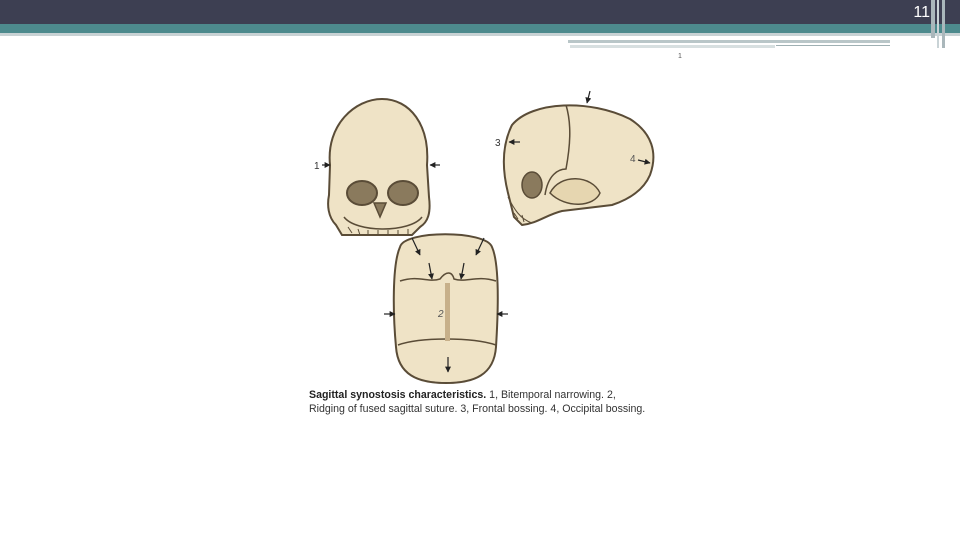 This screenshot has width=960, height=540. Describe the element at coordinates (398, 395) in the screenshot. I see `caption-title: Sagittal synostosis characteristics.` at that location.